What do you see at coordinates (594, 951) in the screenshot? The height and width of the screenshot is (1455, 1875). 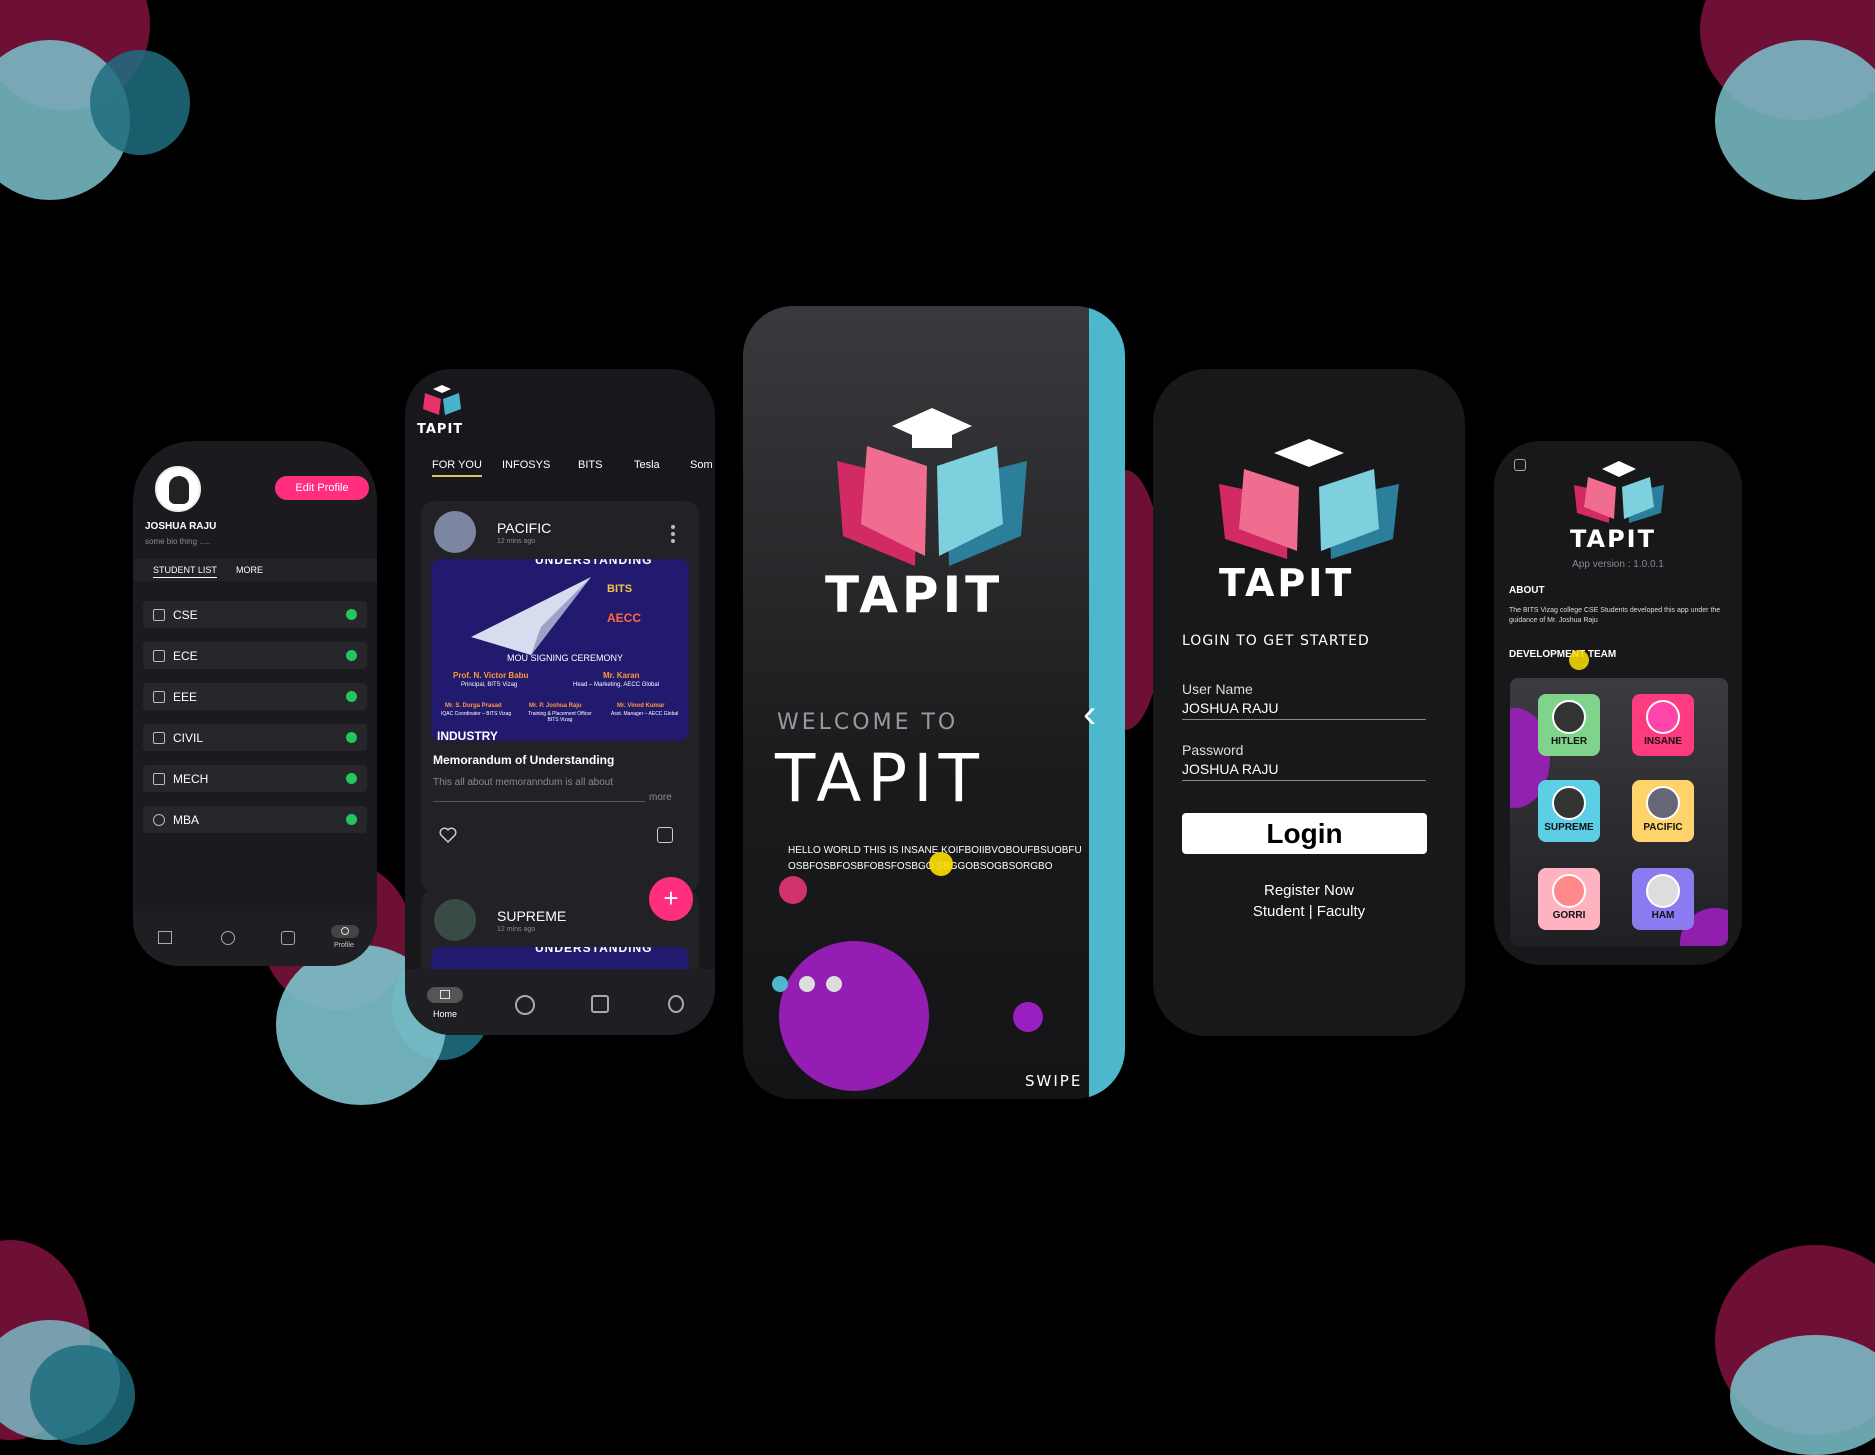 I see `banner-top-text: UNDERSTANDING` at bounding box center [594, 951].